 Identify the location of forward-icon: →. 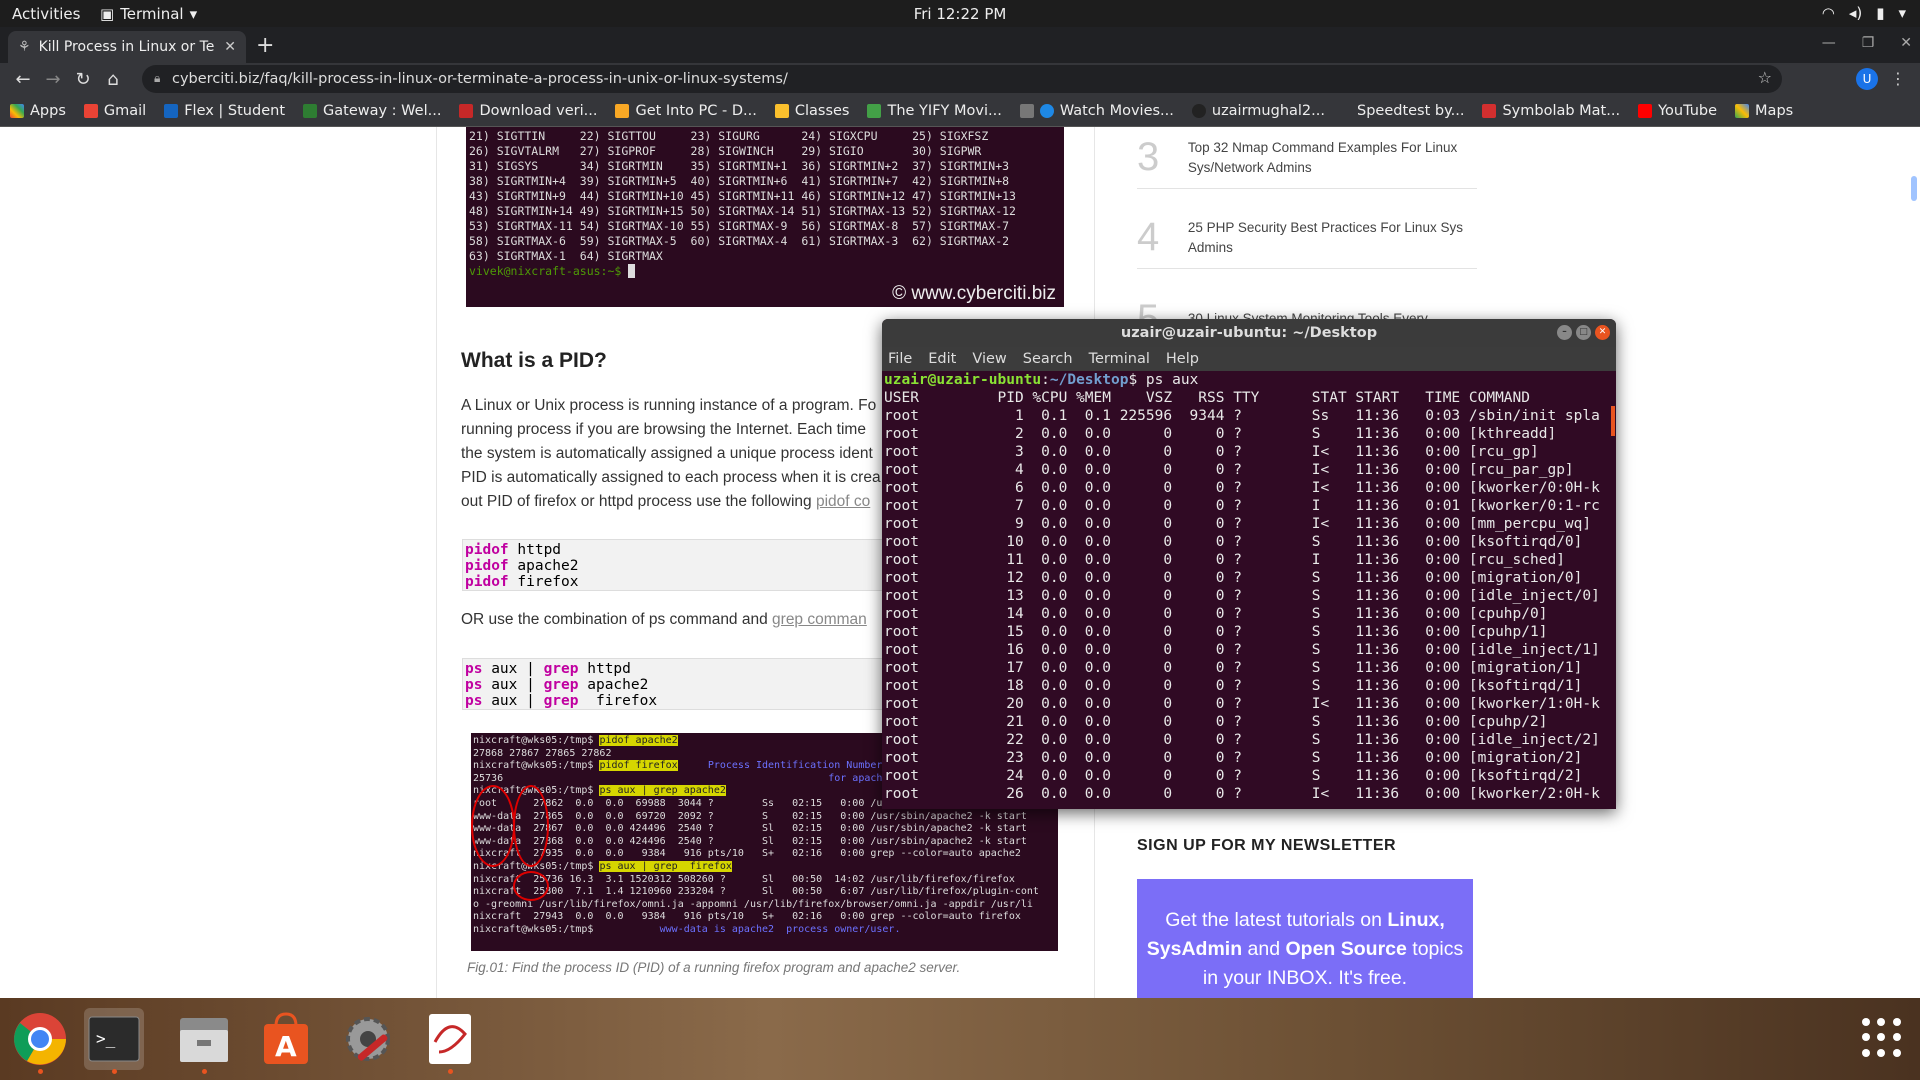
(53, 79).